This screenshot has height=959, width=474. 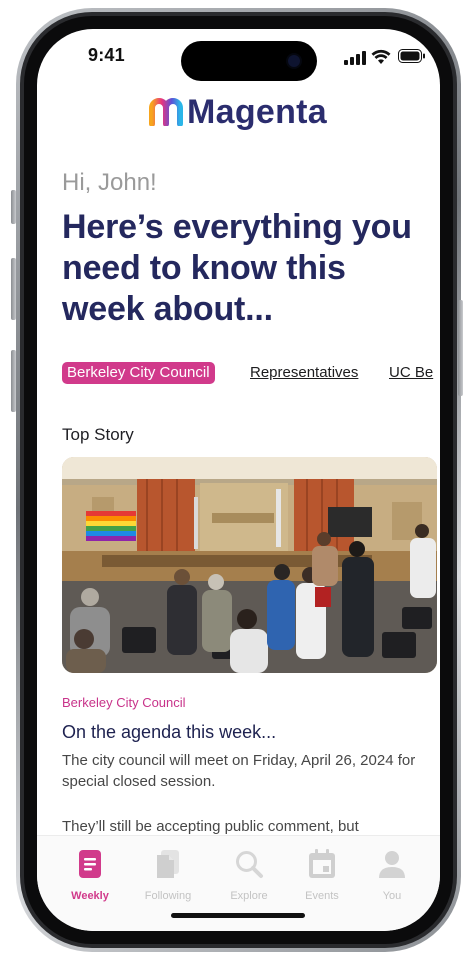 I want to click on tab-label-explore: Explore, so click(x=249, y=896).